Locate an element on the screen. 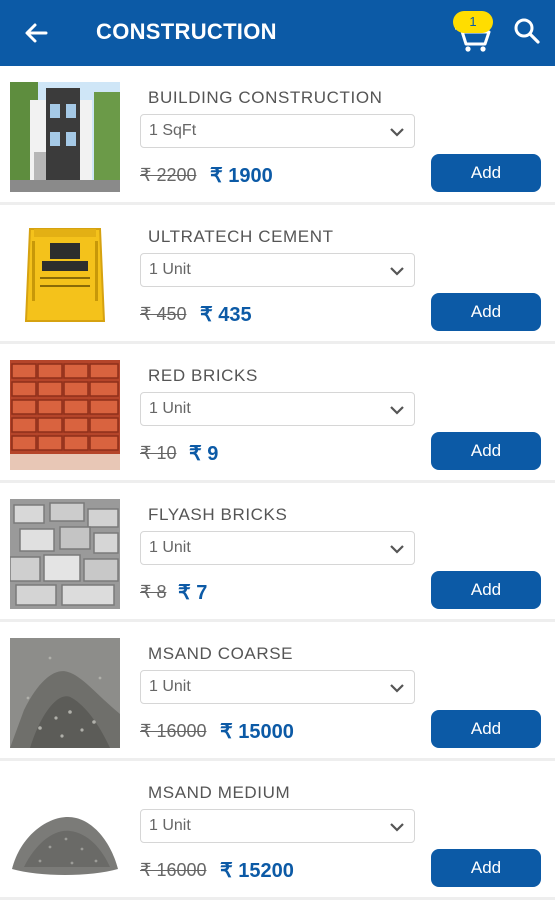  msand-coarse-image is located at coordinates (65, 693).